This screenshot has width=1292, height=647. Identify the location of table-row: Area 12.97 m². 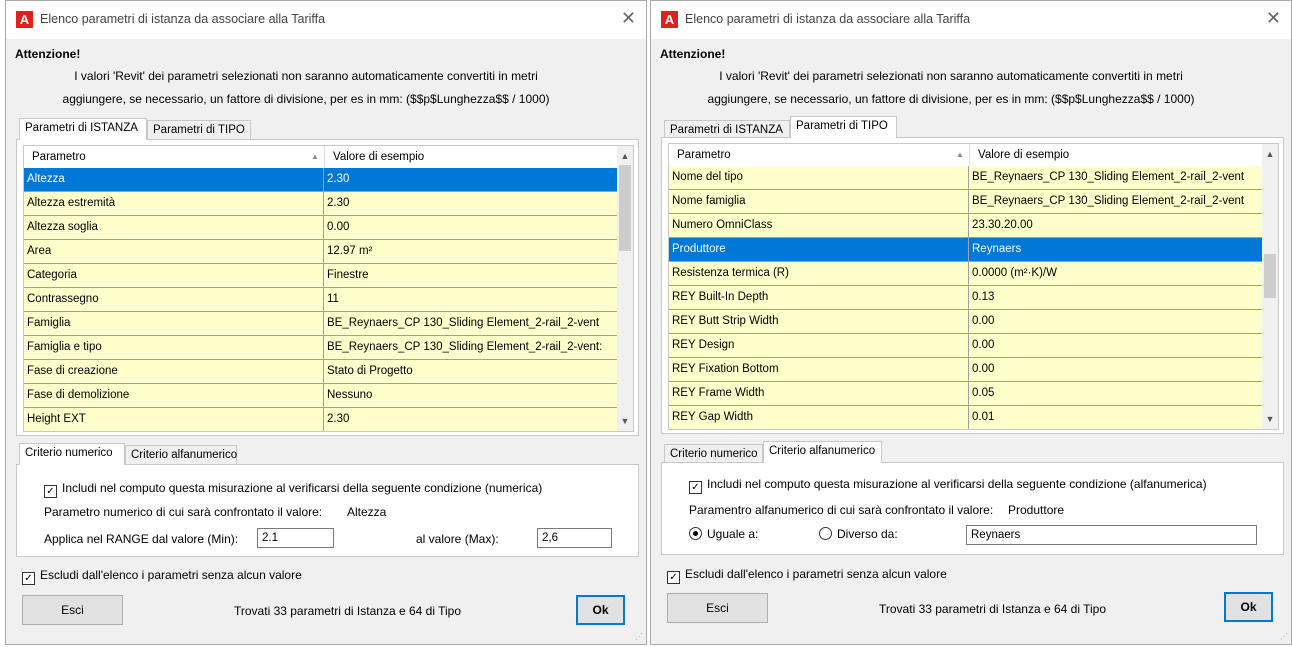
(321, 252).